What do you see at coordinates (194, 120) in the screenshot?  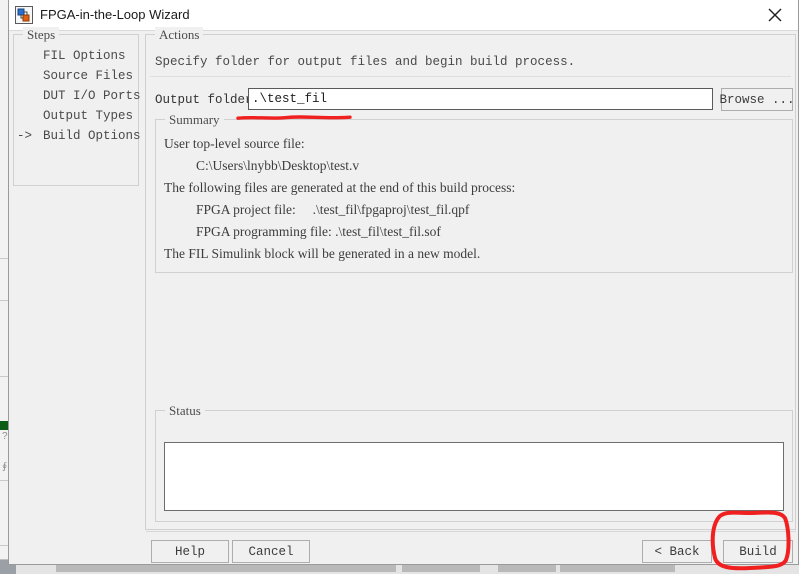 I see `summary-legend: Summary` at bounding box center [194, 120].